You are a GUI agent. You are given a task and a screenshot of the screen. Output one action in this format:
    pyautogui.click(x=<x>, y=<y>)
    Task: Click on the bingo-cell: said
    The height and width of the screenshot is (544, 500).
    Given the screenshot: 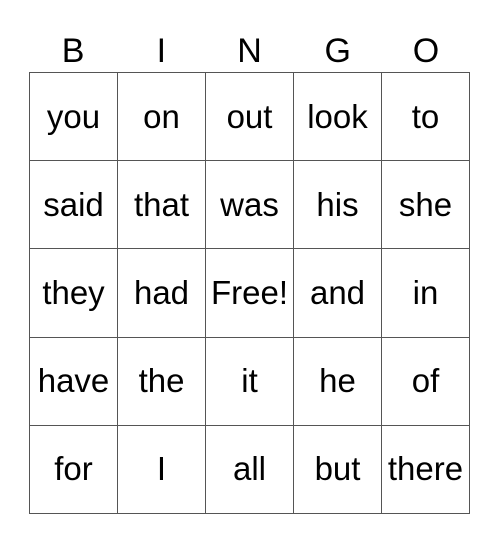 What is the action you would take?
    pyautogui.click(x=74, y=205)
    